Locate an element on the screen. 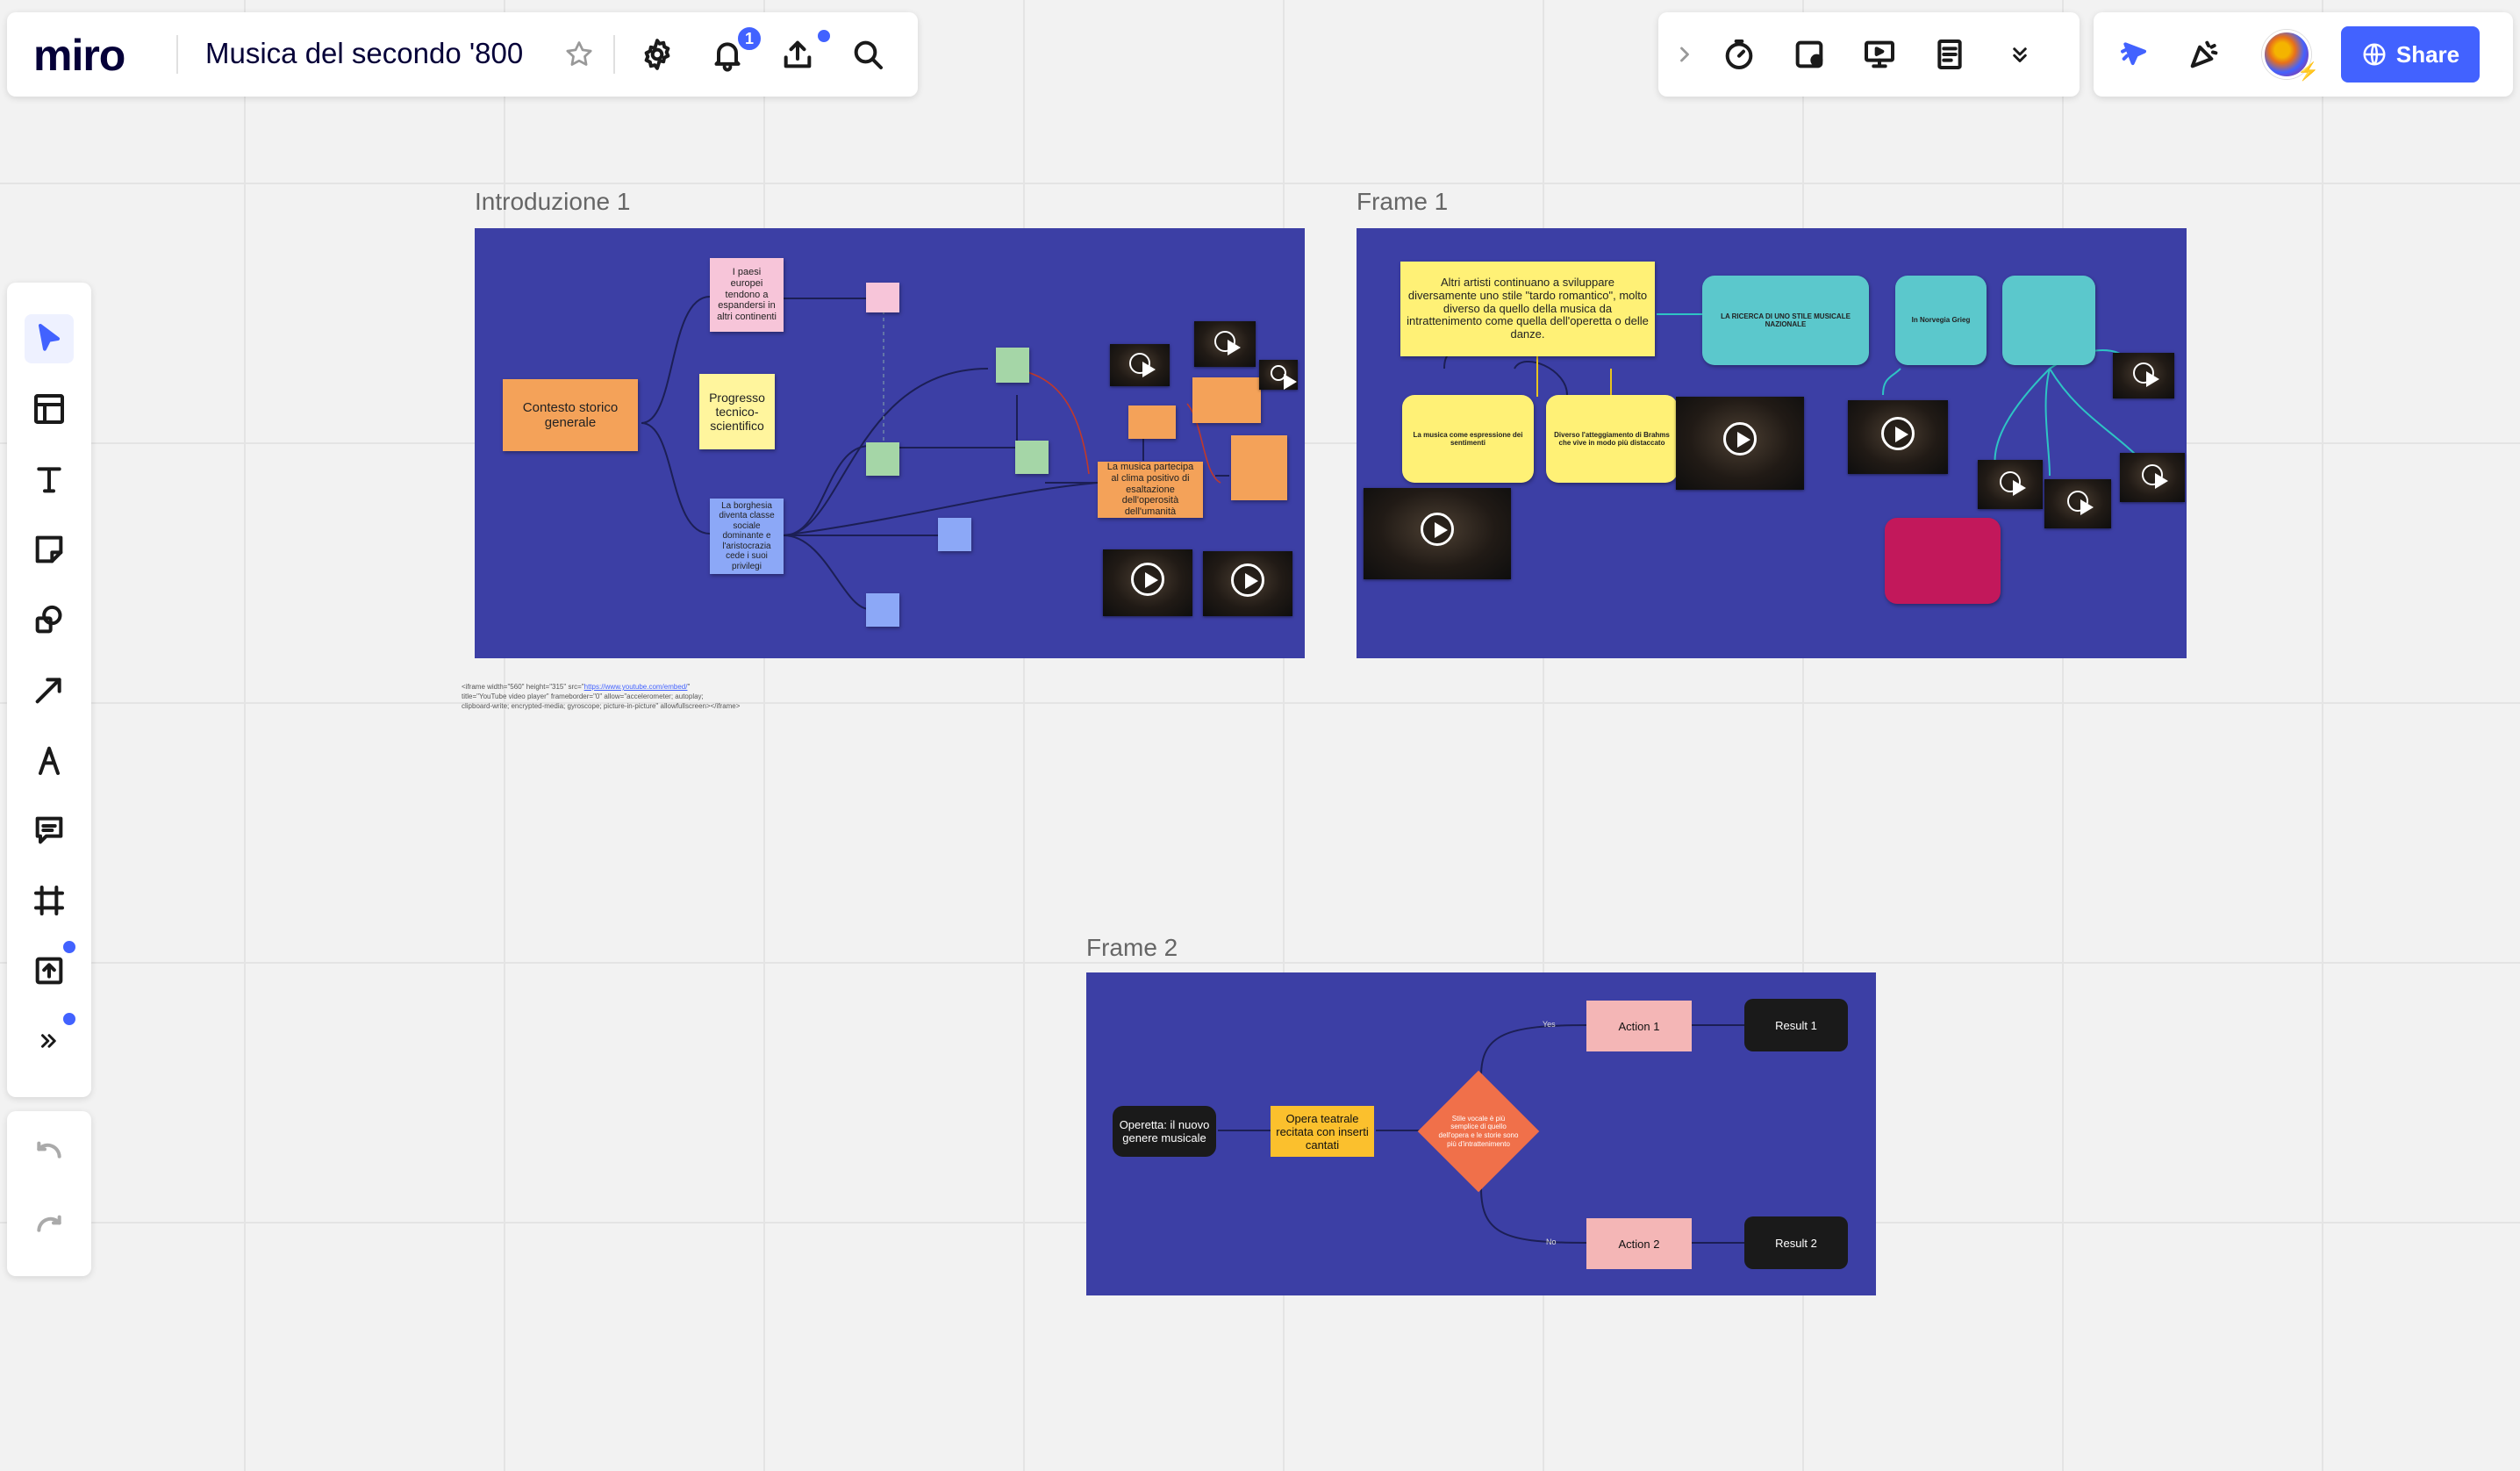 The width and height of the screenshot is (2520, 1471). header-divider is located at coordinates (177, 54).